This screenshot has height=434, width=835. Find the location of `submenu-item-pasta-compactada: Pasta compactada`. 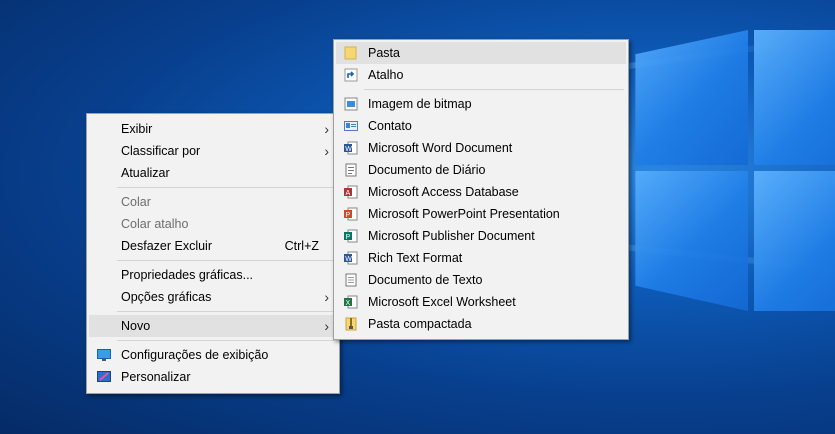

submenu-item-pasta-compactada: Pasta compactada is located at coordinates (481, 324).